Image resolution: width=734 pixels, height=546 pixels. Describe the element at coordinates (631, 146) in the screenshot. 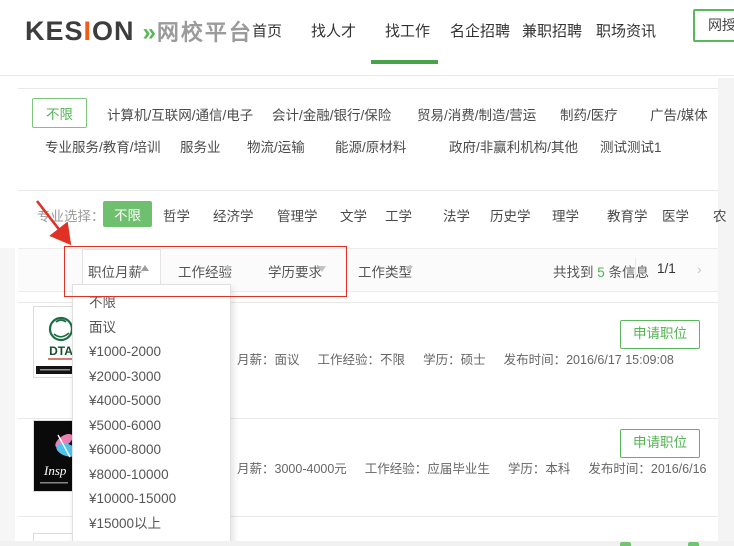

I see `category-item: 测试测试1` at that location.